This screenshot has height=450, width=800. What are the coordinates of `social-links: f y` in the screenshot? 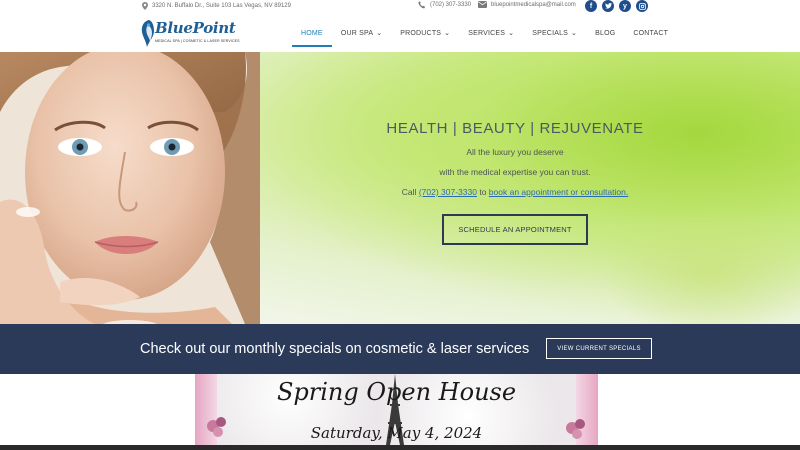 It's located at (616, 6).